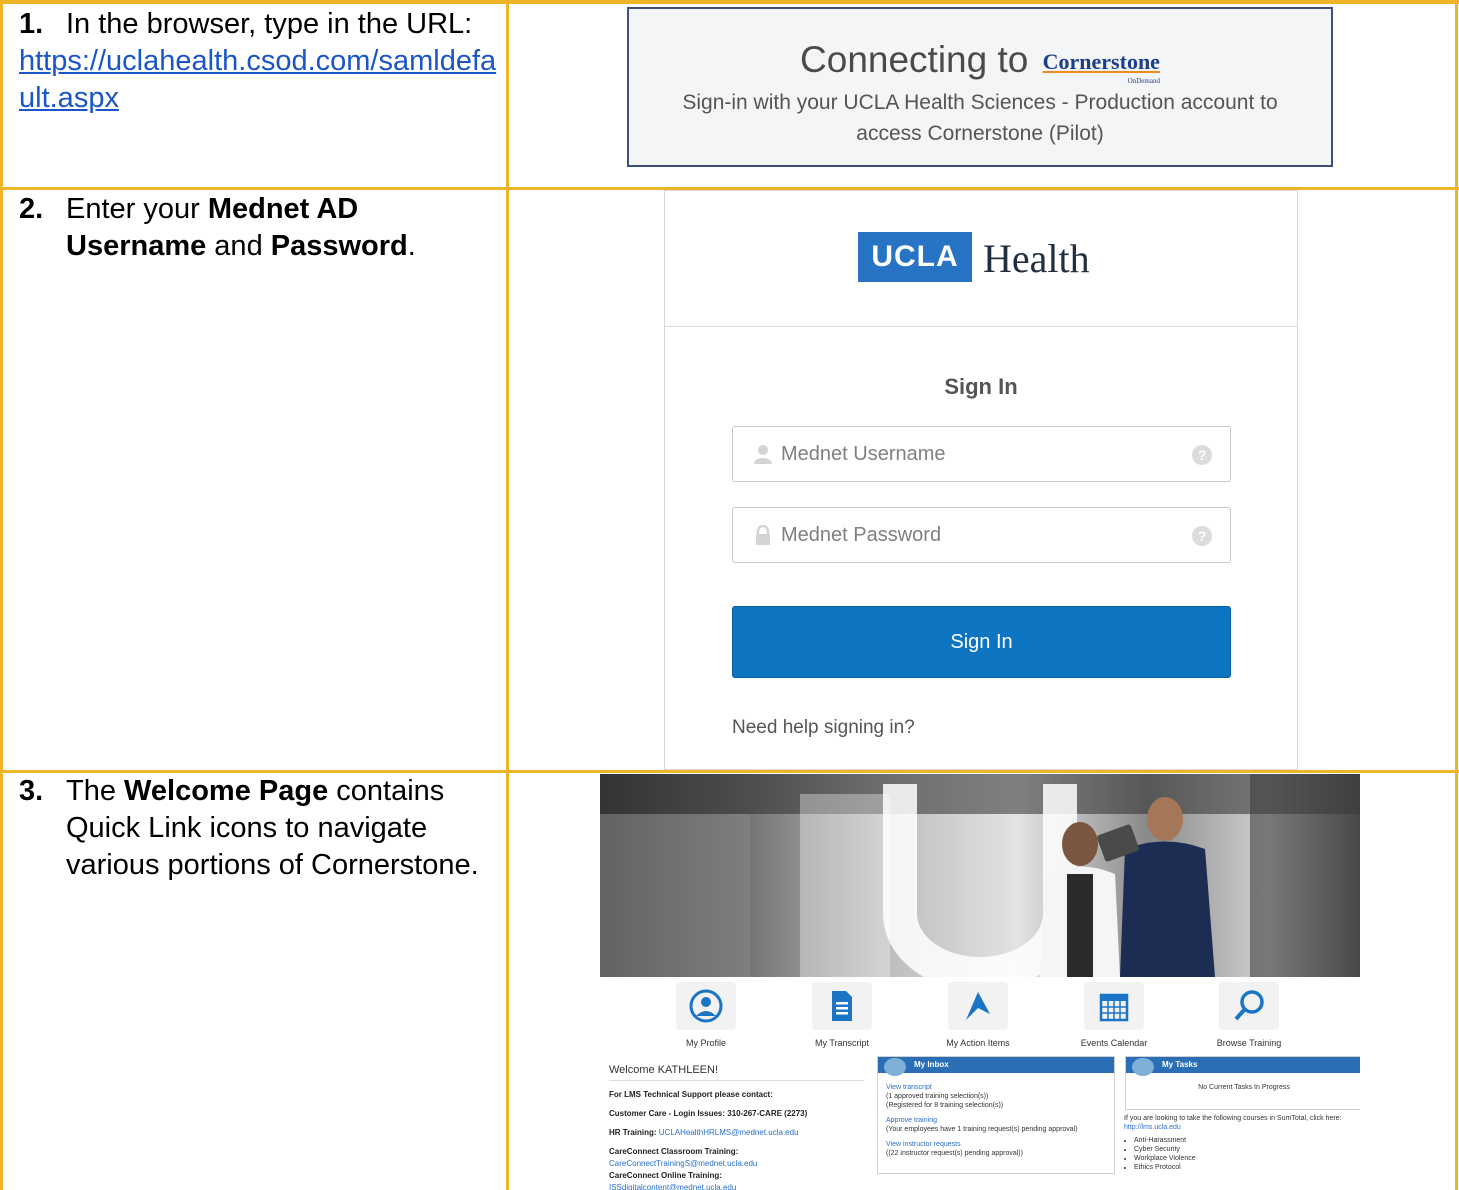  What do you see at coordinates (981, 642) in the screenshot?
I see `sign-in-button: Sign In` at bounding box center [981, 642].